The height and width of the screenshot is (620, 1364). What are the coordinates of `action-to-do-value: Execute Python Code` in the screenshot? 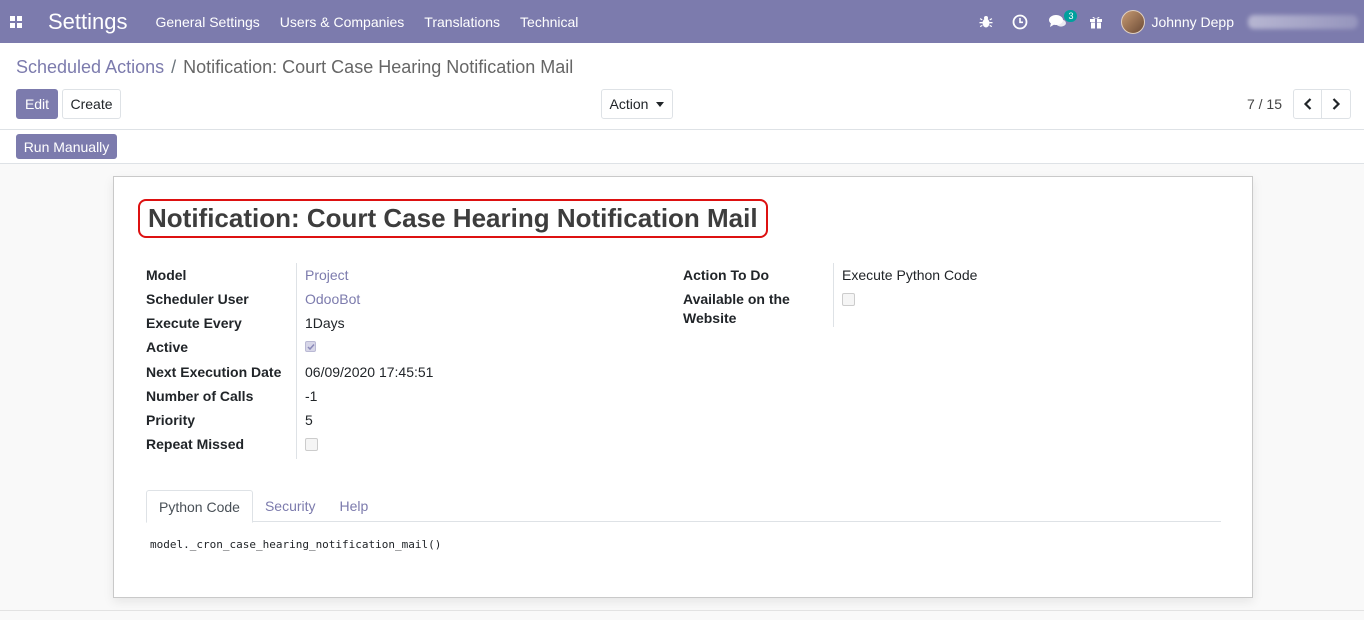 It's located at (910, 275).